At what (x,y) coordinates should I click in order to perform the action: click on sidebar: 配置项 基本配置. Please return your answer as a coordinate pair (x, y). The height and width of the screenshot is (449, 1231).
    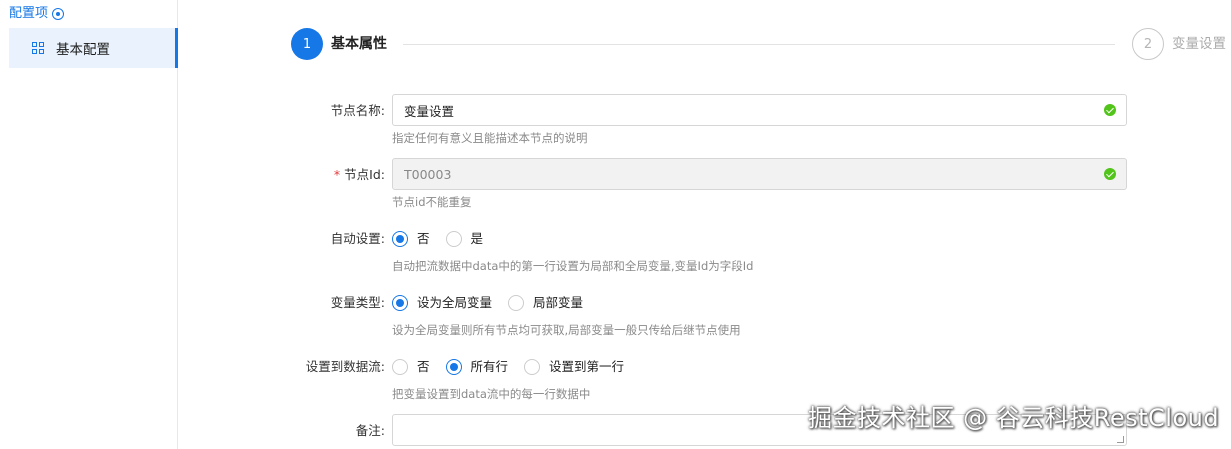
    Looking at the image, I should click on (89, 224).